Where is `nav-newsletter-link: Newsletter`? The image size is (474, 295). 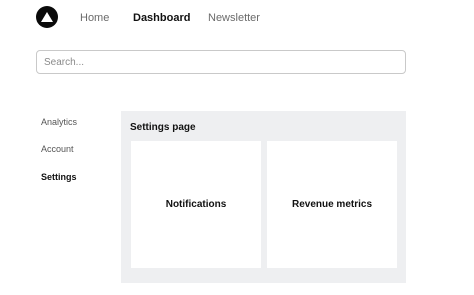
nav-newsletter-link: Newsletter is located at coordinates (234, 18).